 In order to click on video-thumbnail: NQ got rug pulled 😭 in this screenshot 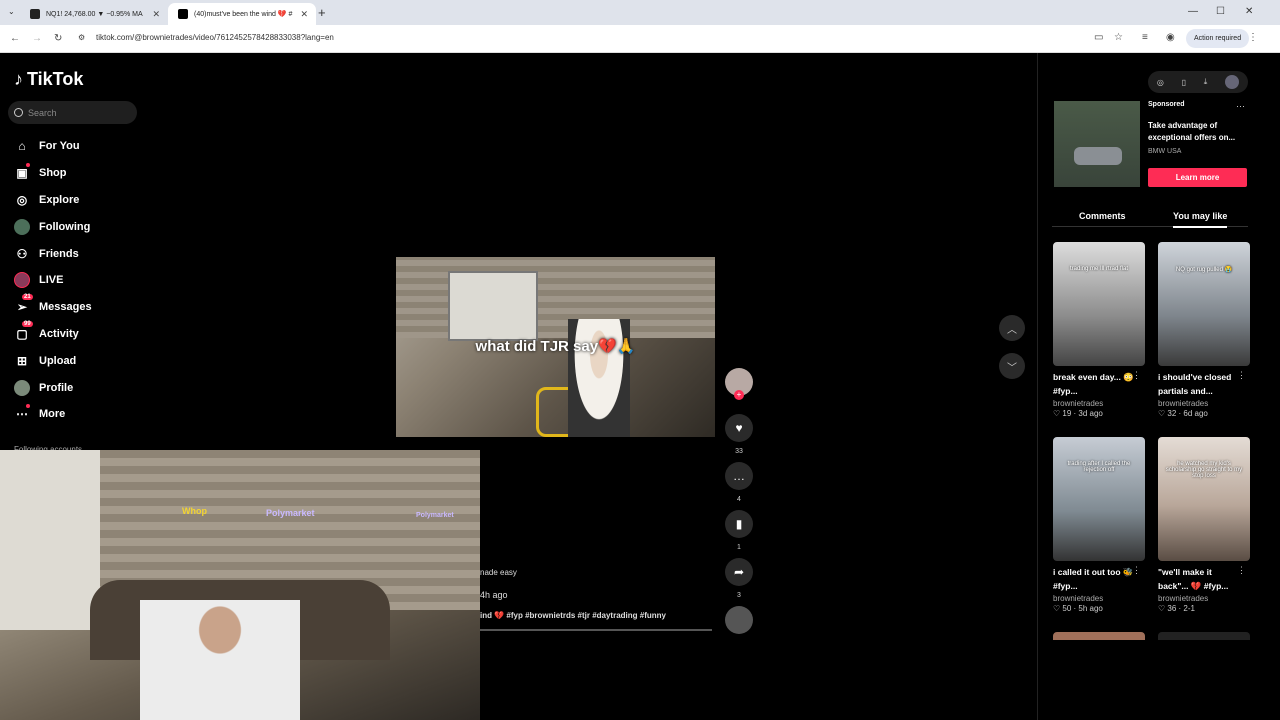, I will do `click(1204, 304)`.